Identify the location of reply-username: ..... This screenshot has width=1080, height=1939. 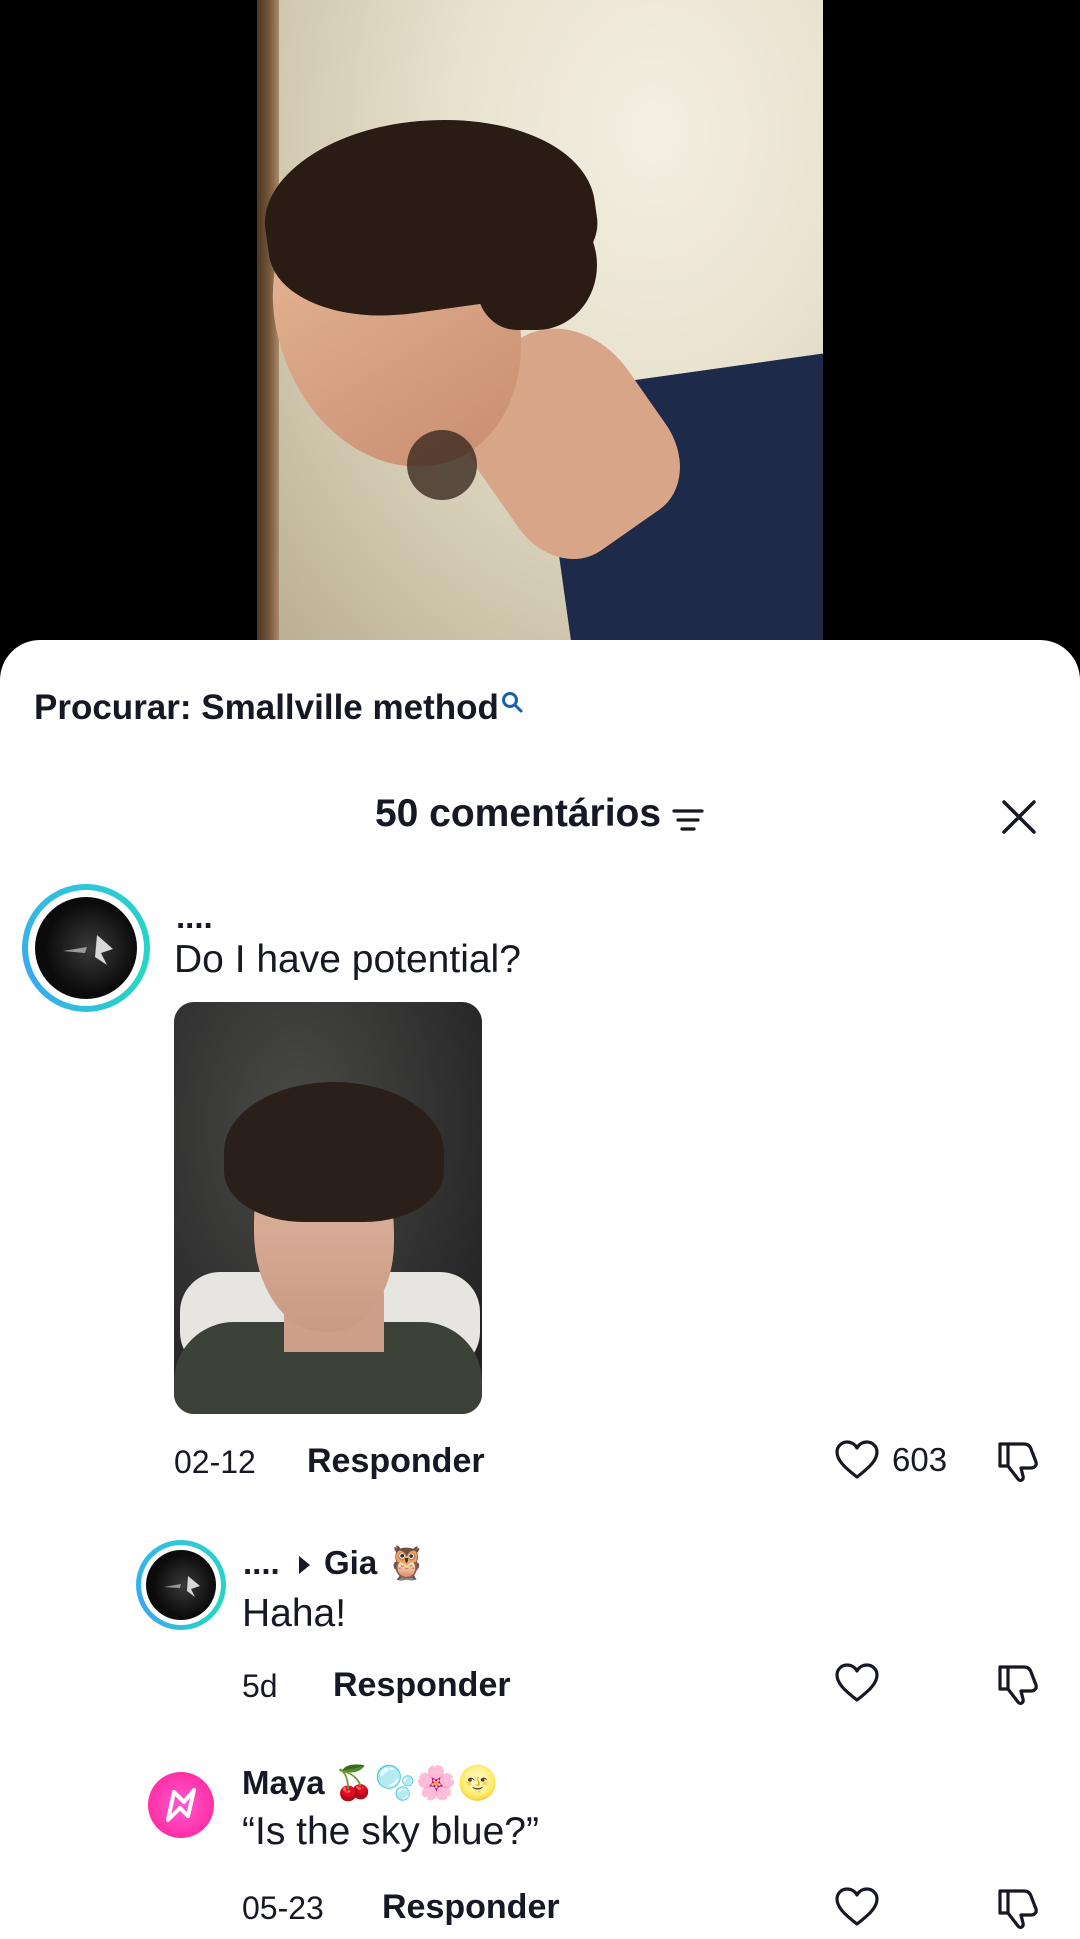
(261, 1563).